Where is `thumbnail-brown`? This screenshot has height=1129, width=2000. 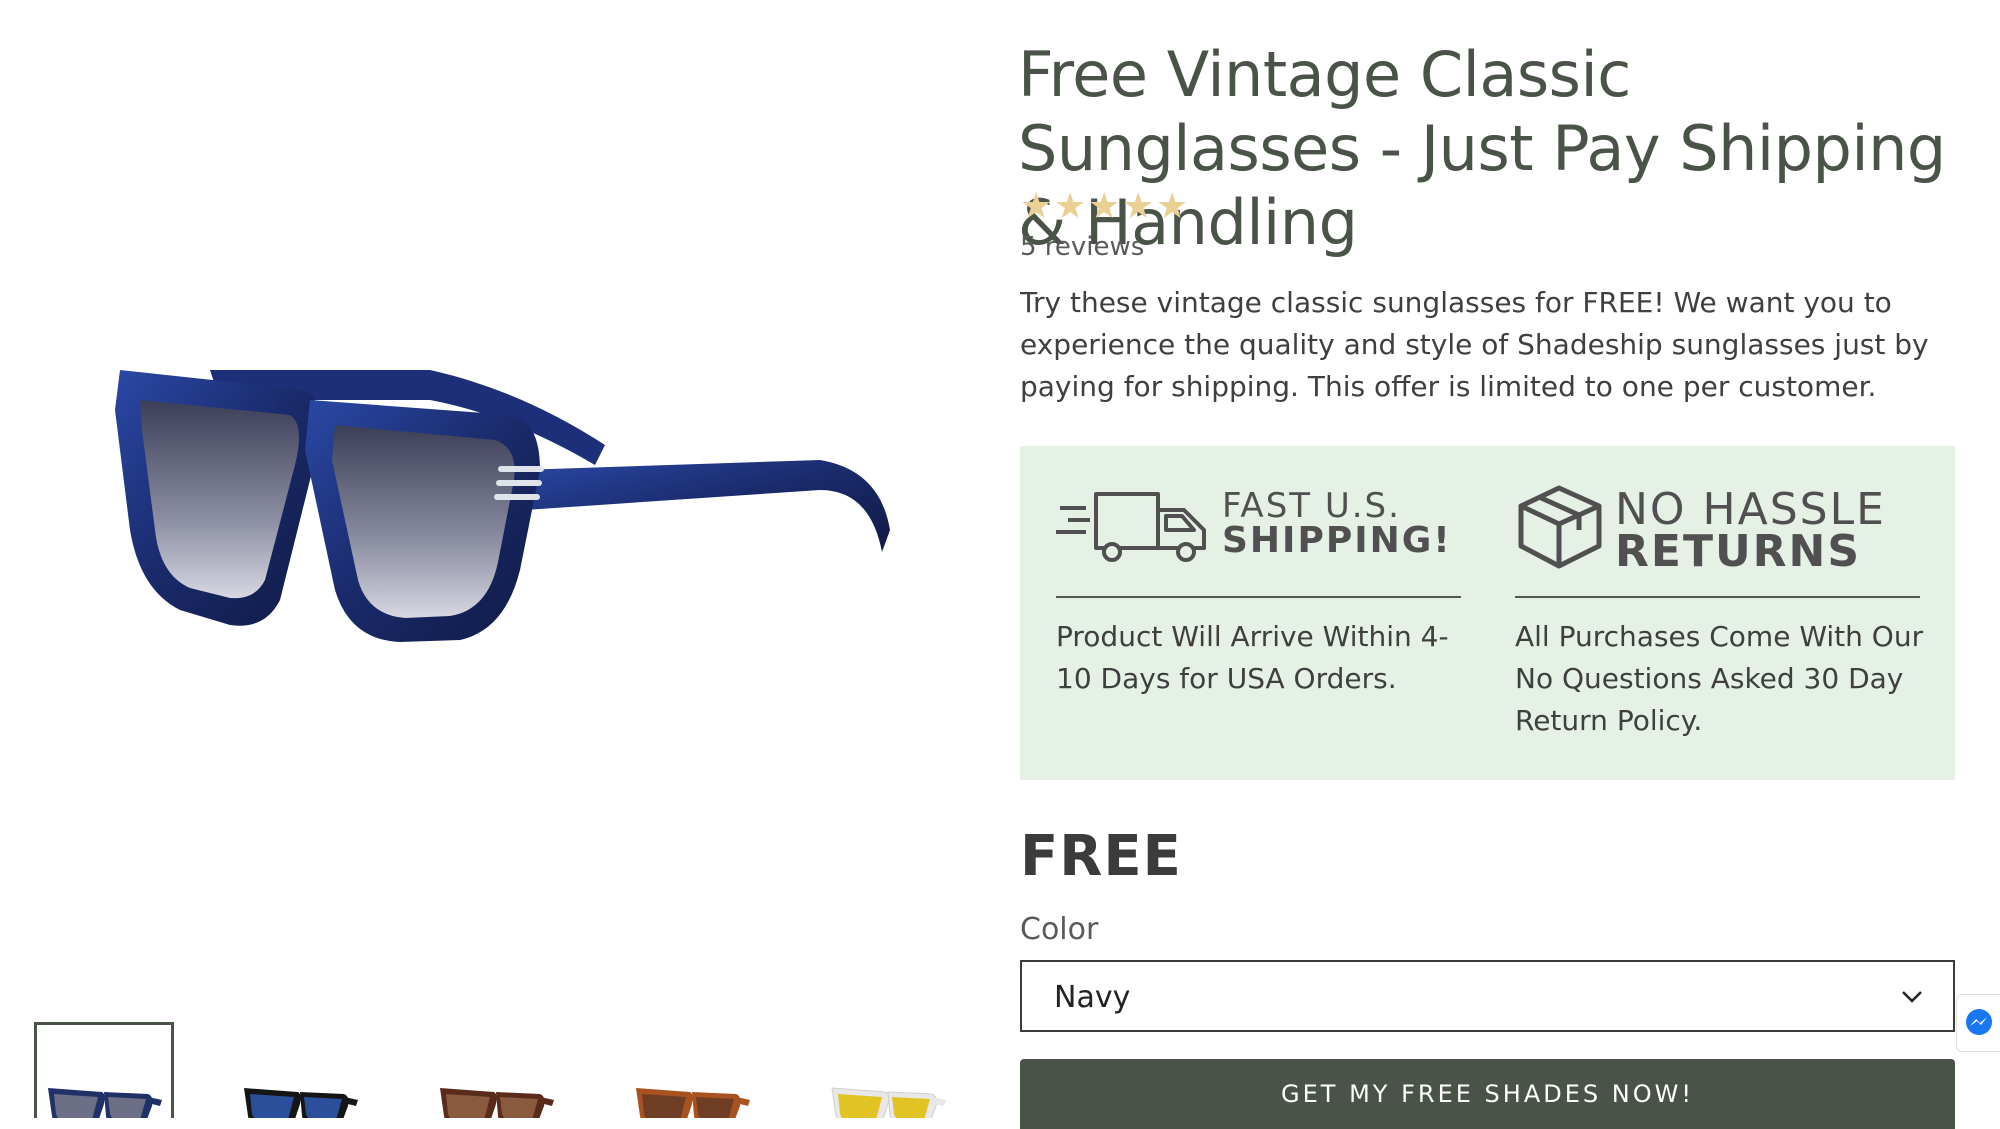
thumbnail-brown is located at coordinates (496, 1070).